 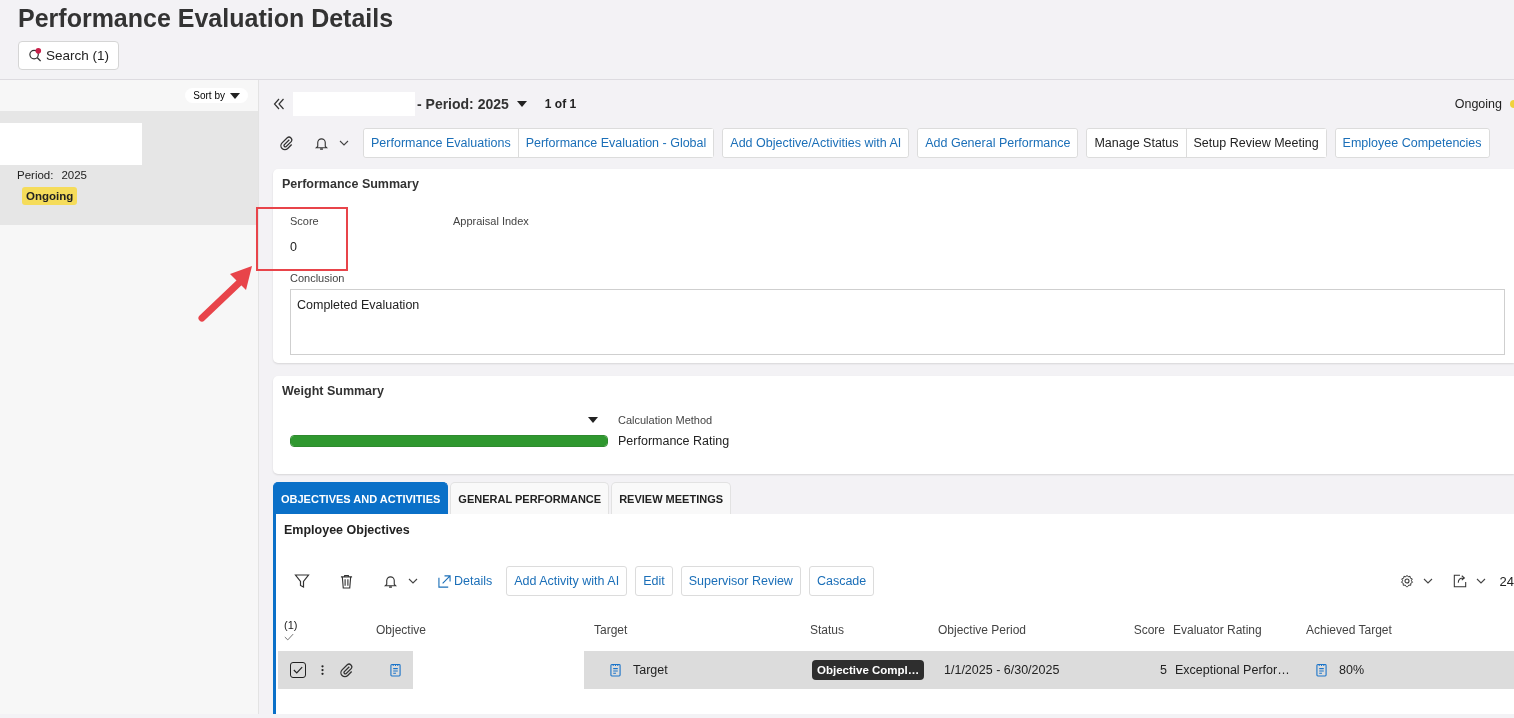 What do you see at coordinates (322, 670) in the screenshot?
I see `more-icon` at bounding box center [322, 670].